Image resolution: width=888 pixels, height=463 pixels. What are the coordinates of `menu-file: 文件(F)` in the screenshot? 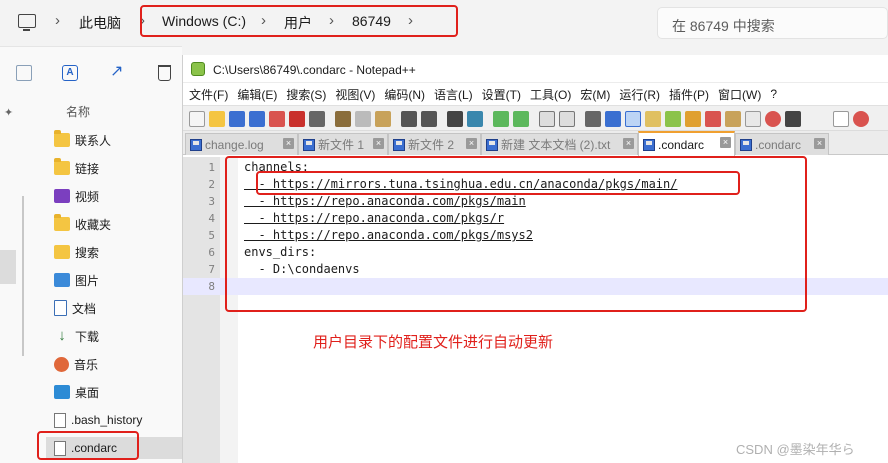 It's located at (210, 94).